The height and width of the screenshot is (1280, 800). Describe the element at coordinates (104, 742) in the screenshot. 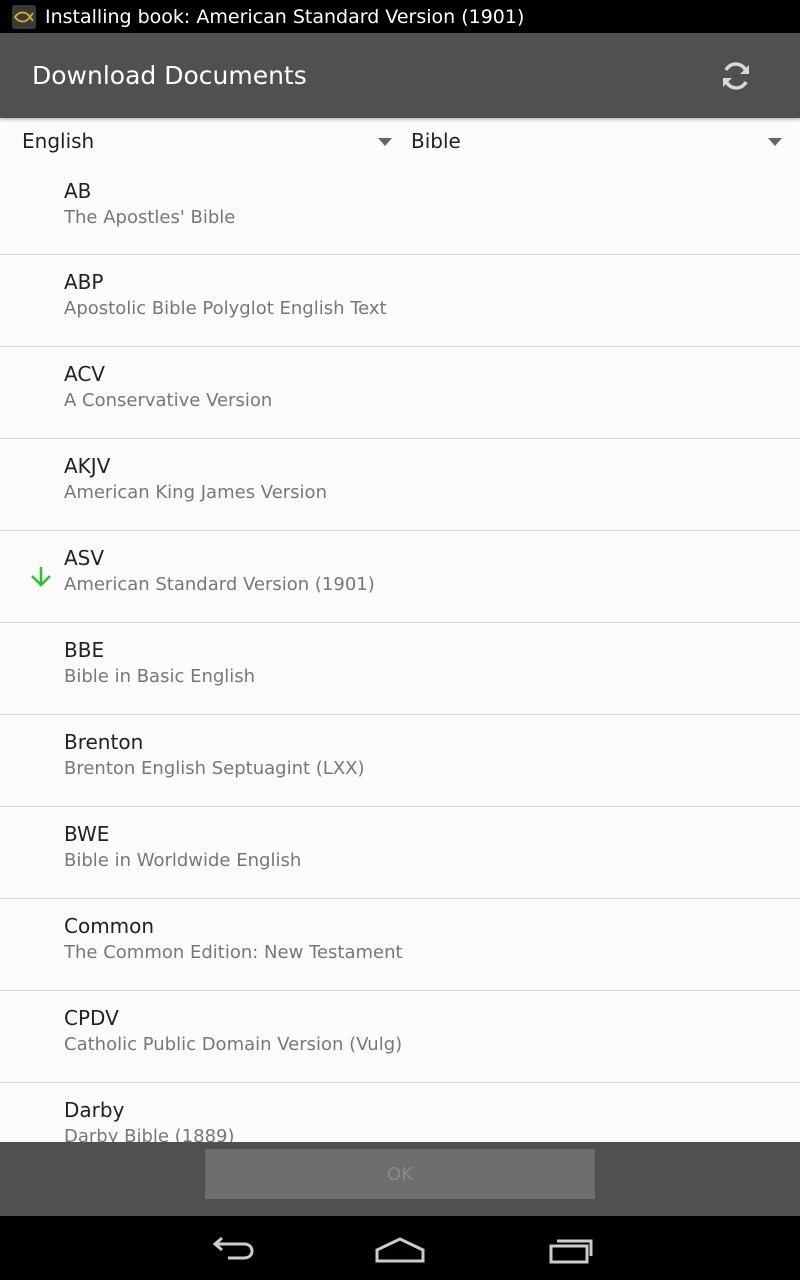

I see `document-abbreviation: Brenton` at that location.